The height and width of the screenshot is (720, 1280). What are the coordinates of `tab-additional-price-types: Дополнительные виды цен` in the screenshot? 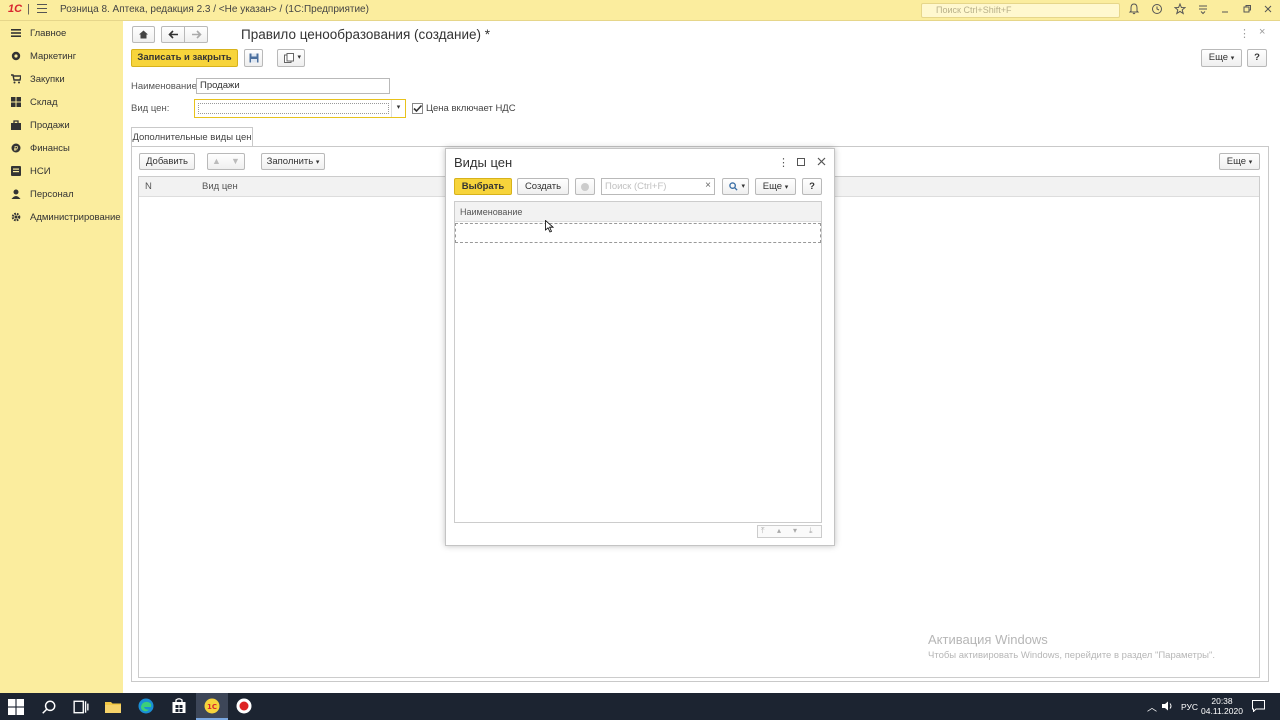 It's located at (192, 137).